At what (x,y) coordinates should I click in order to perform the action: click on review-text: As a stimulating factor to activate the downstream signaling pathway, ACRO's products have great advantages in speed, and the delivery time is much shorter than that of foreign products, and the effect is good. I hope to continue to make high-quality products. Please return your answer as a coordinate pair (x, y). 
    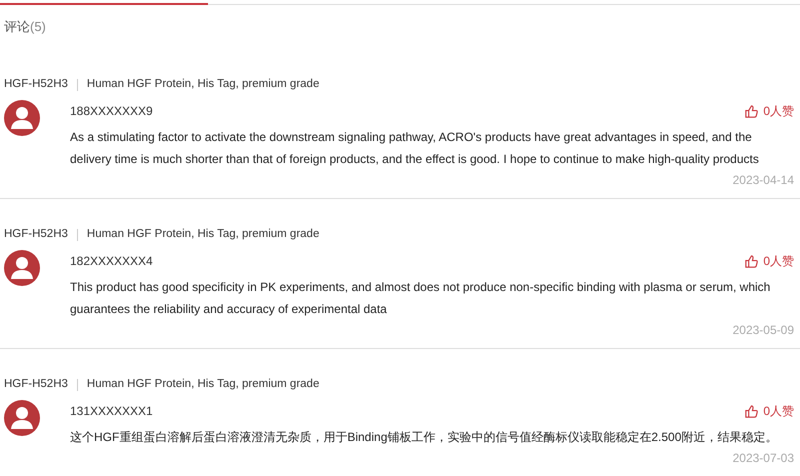
    Looking at the image, I should click on (415, 148).